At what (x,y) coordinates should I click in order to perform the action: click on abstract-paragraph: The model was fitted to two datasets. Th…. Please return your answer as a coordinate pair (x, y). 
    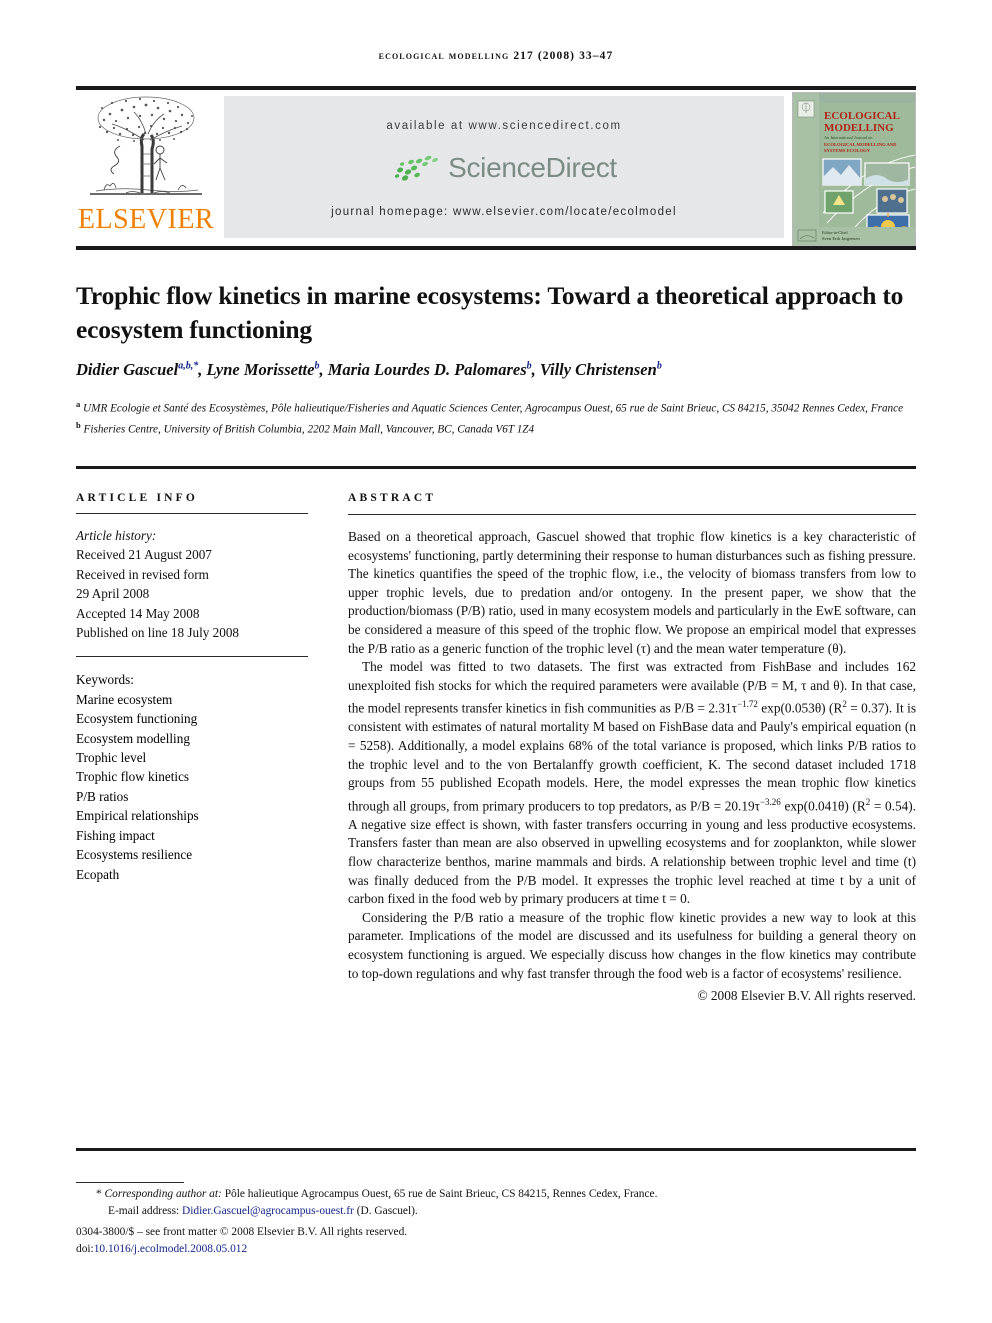
    Looking at the image, I should click on (632, 783).